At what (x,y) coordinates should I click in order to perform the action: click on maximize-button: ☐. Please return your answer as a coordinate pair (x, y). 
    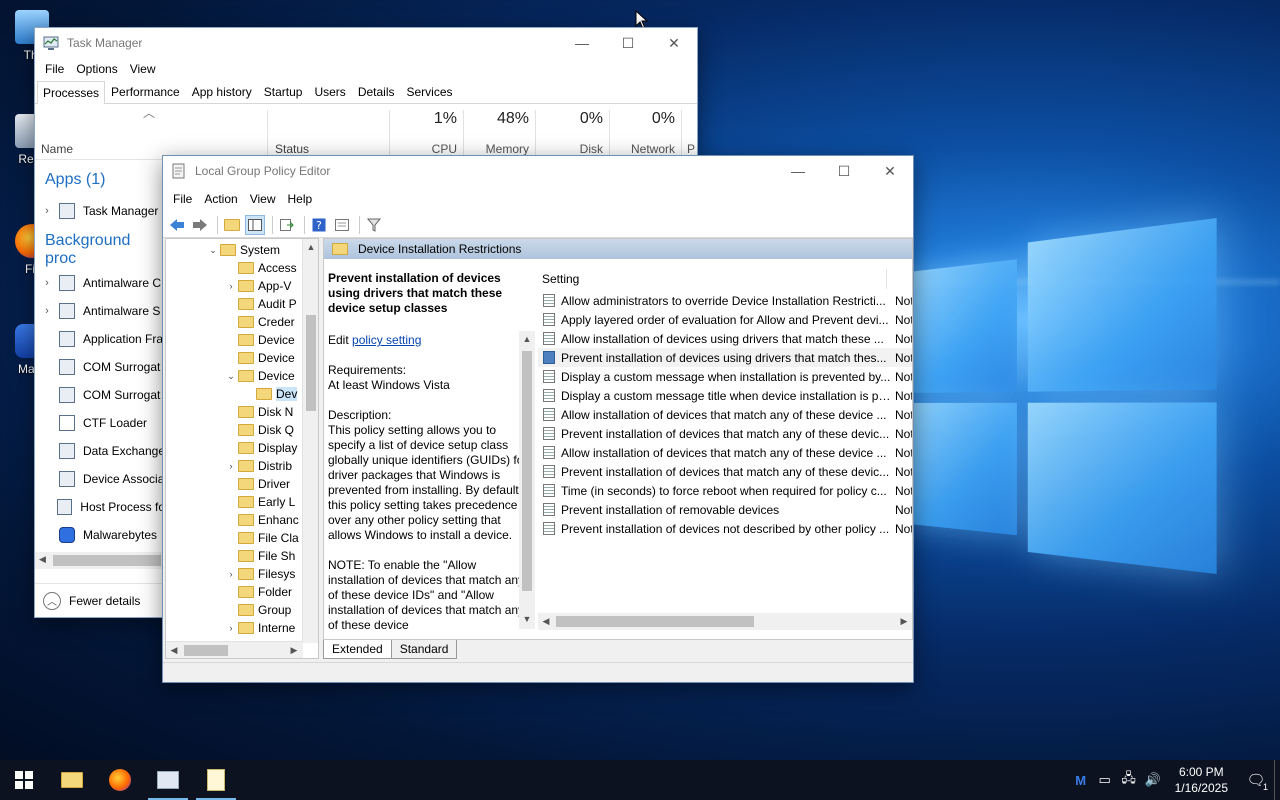
    Looking at the image, I should click on (628, 43).